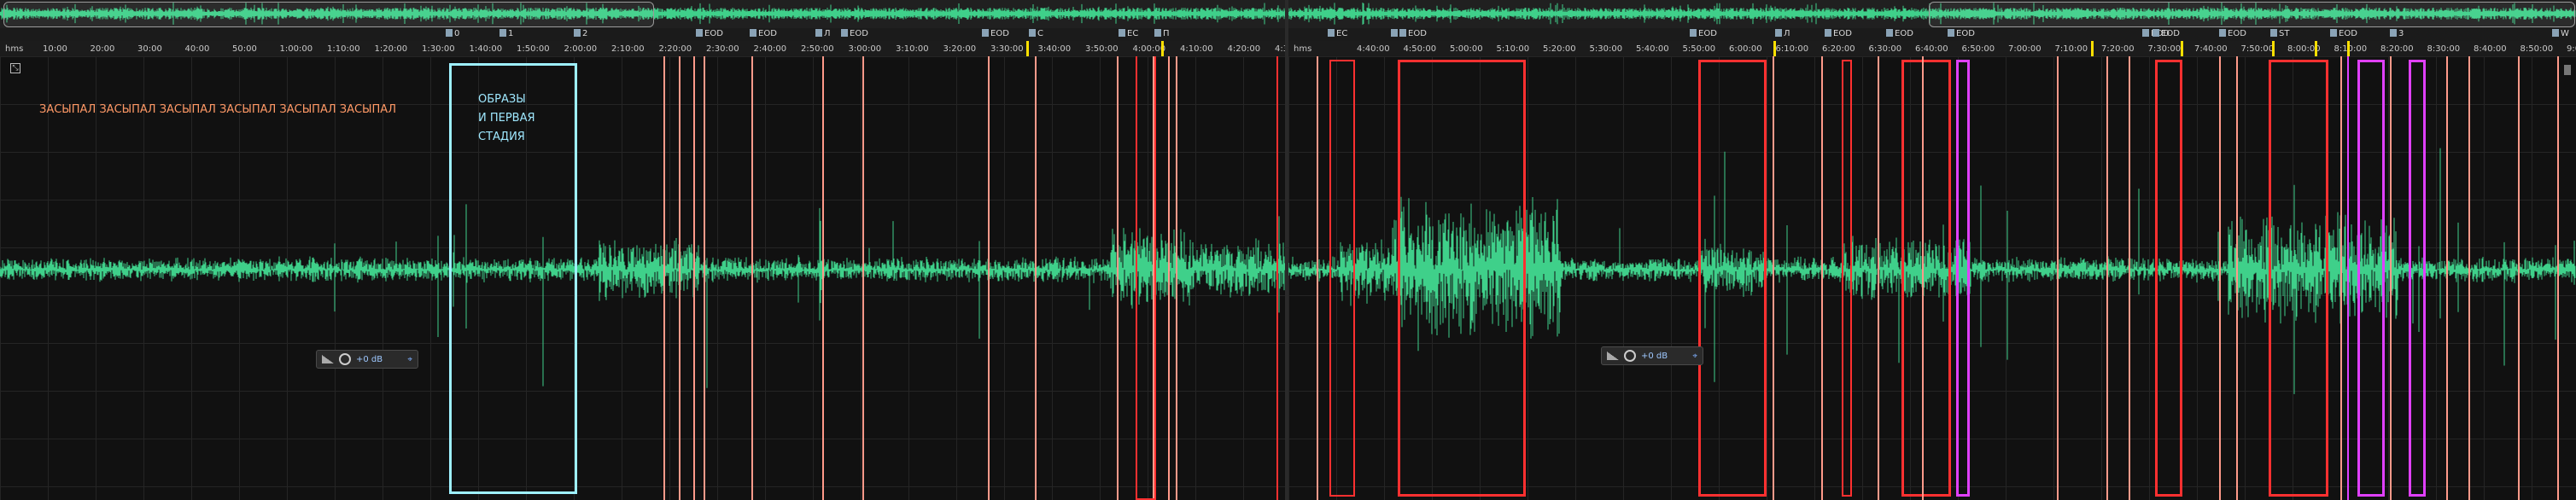 The image size is (2576, 500). Describe the element at coordinates (2279, 33) in the screenshot. I see `marker-flag: ST` at that location.